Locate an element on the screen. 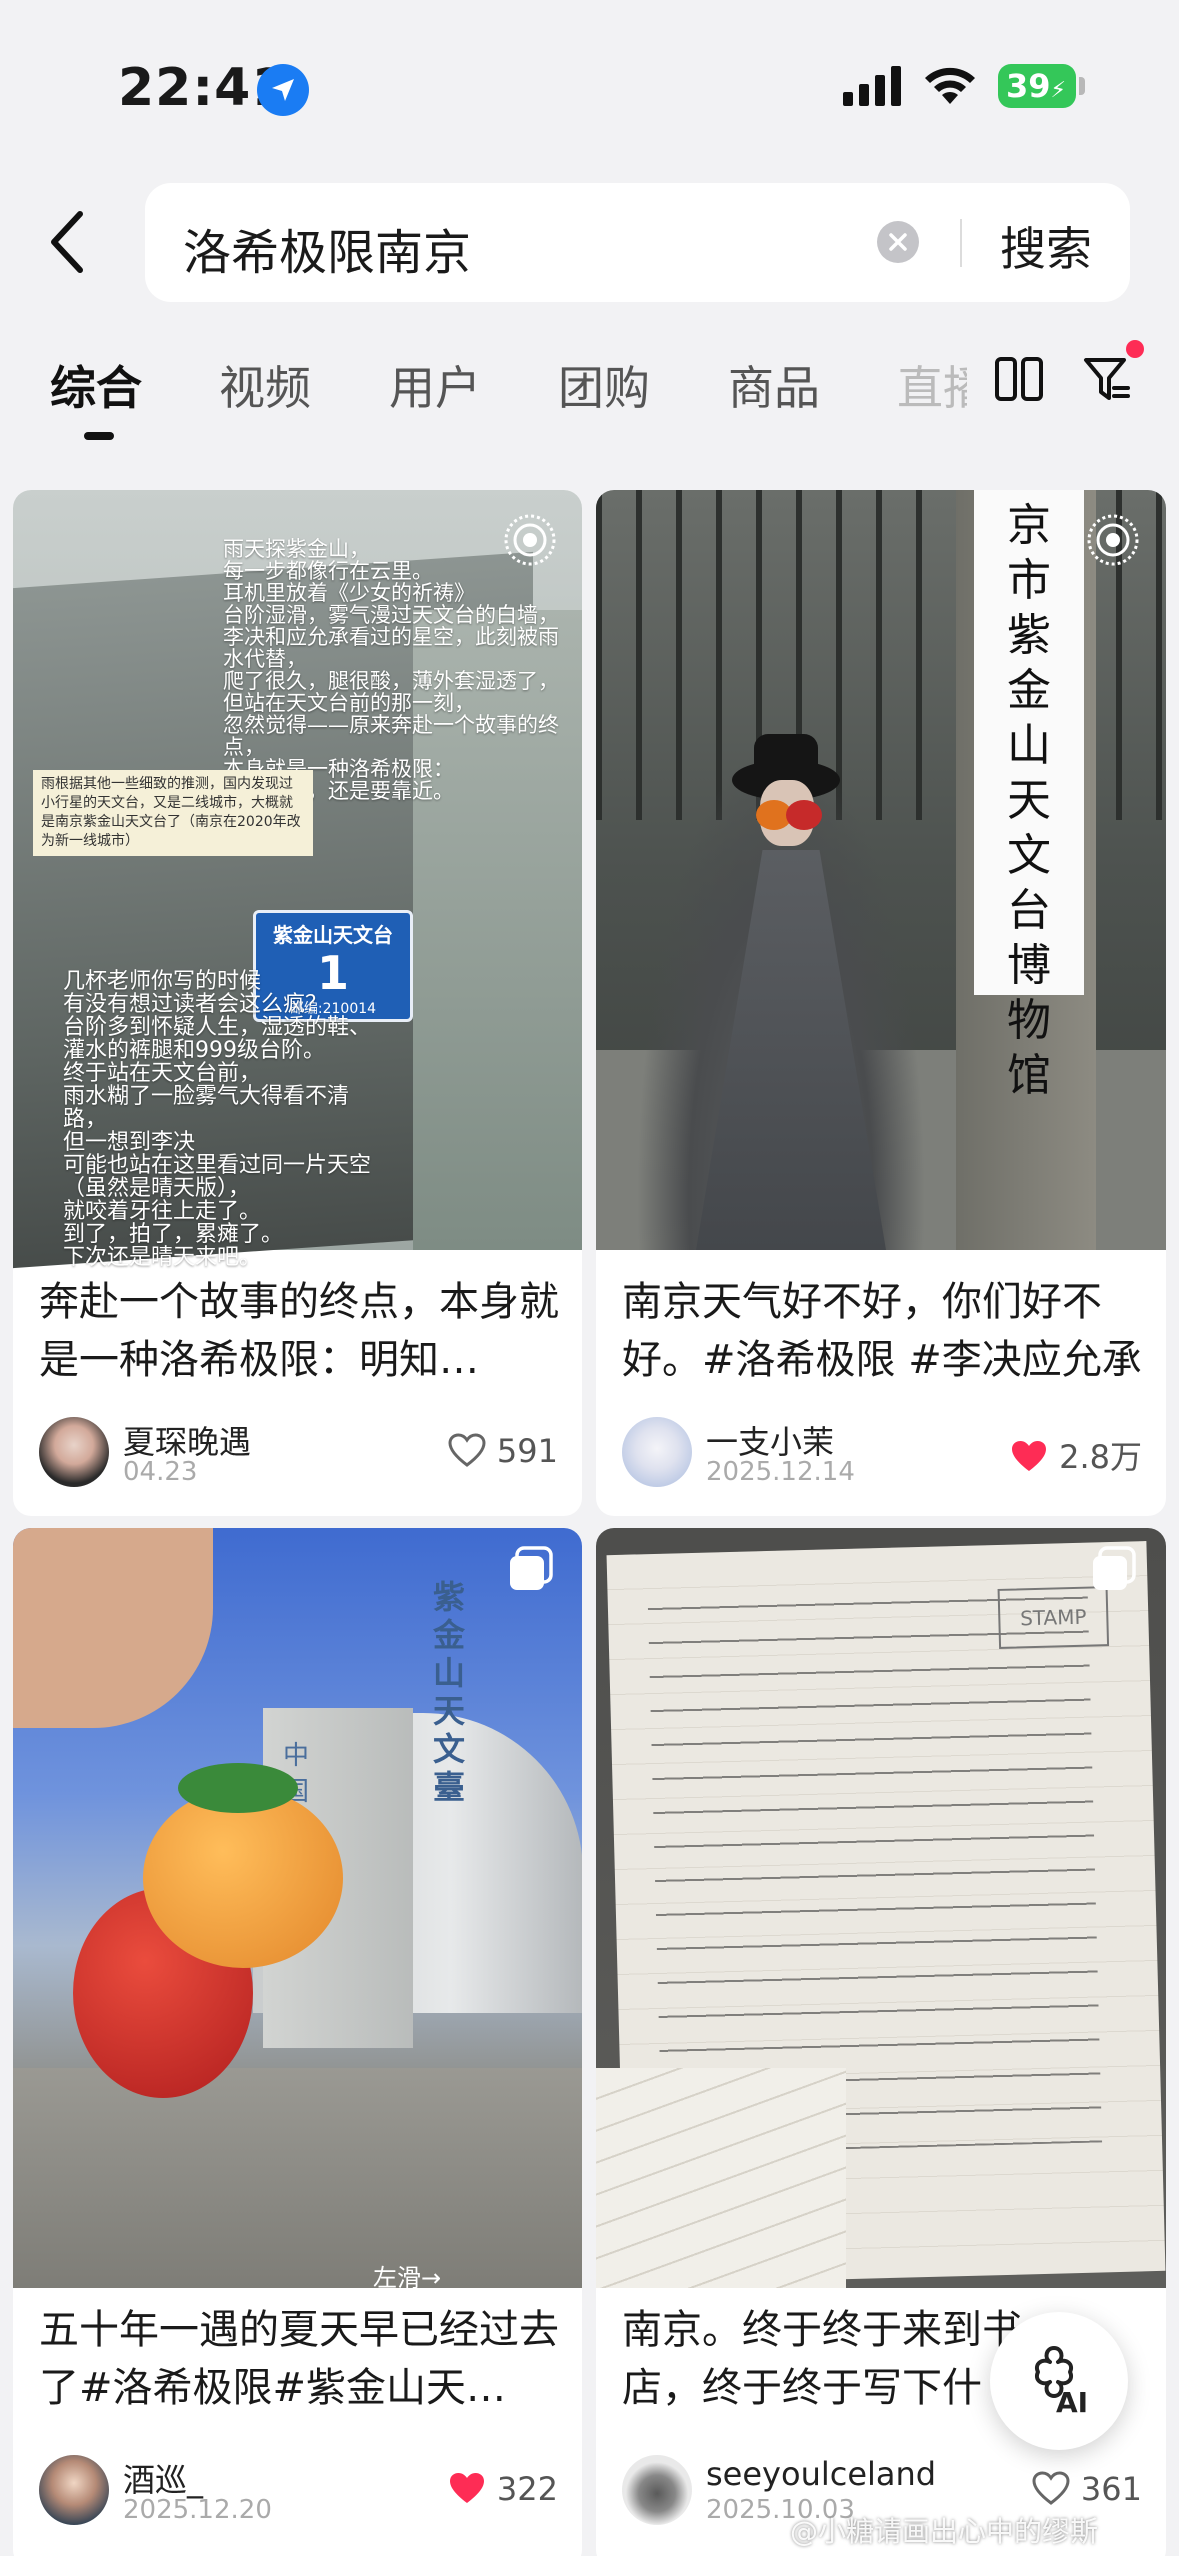 This screenshot has height=2556, width=1179. search-divider is located at coordinates (961, 243).